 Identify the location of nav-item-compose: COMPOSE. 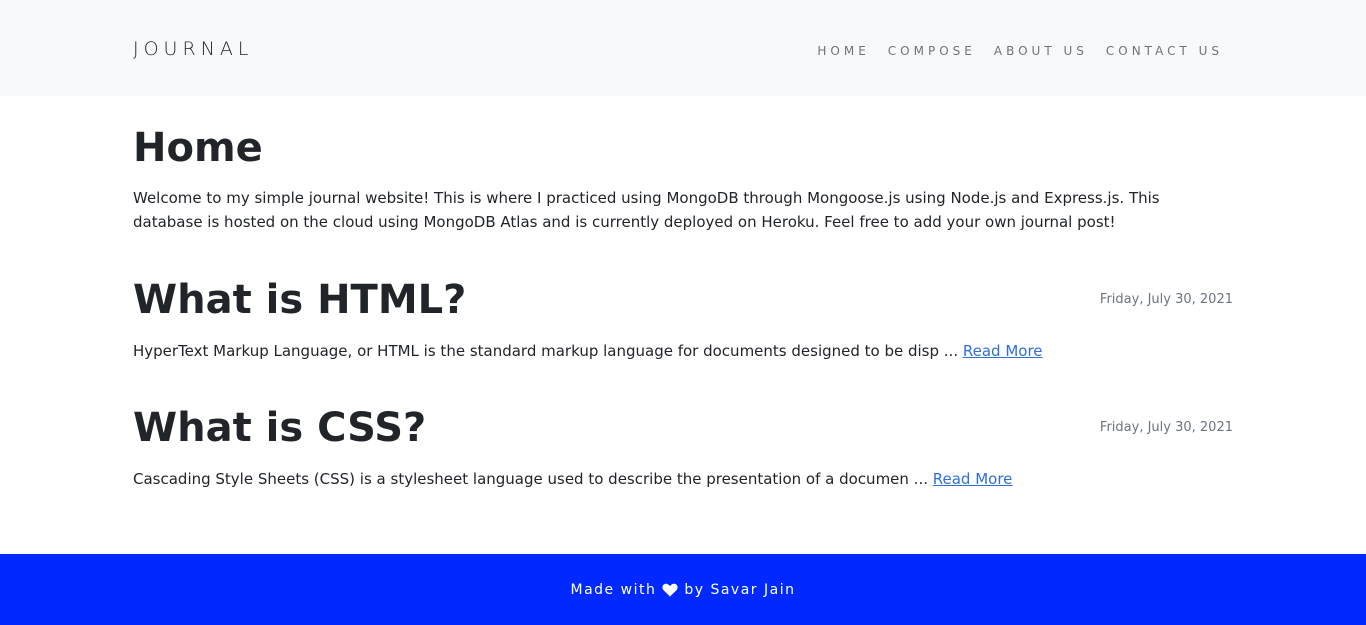
(932, 50).